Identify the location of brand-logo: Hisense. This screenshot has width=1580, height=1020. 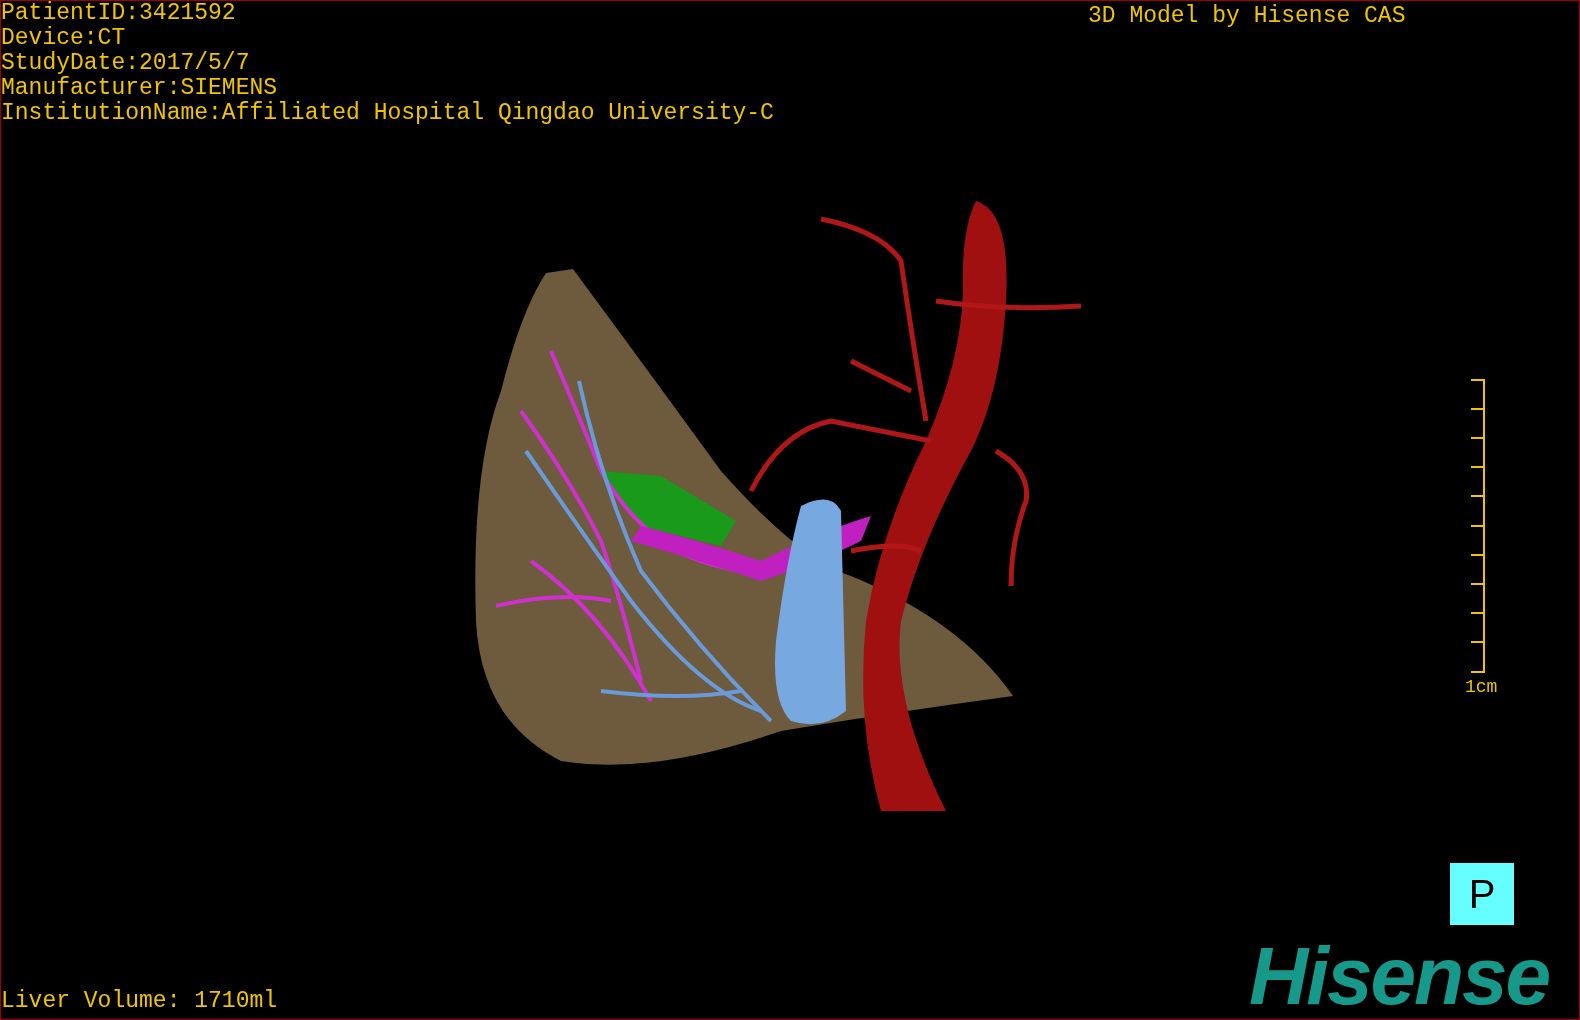
(1399, 976).